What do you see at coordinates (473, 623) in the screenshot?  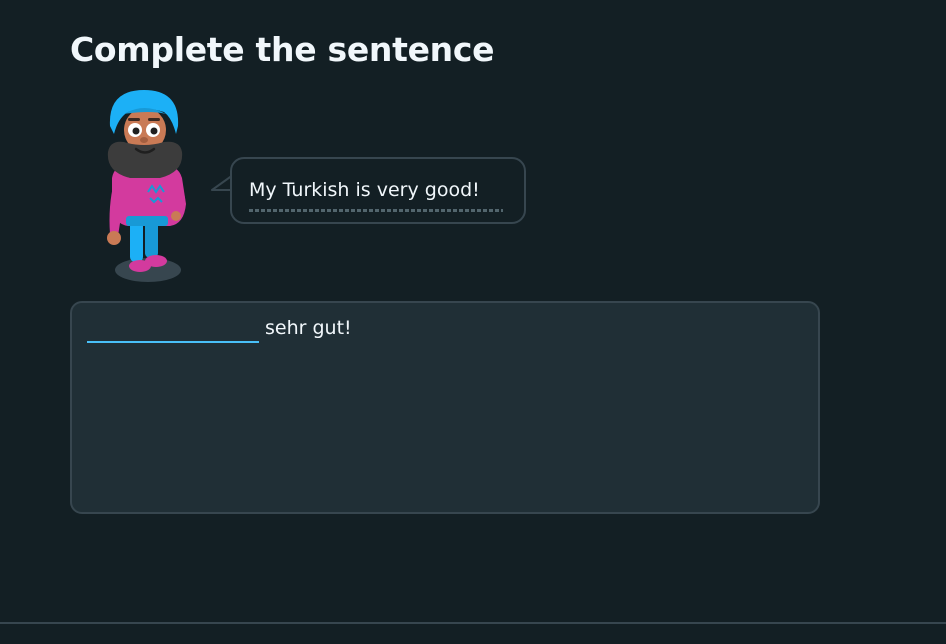 I see `footer-divider` at bounding box center [473, 623].